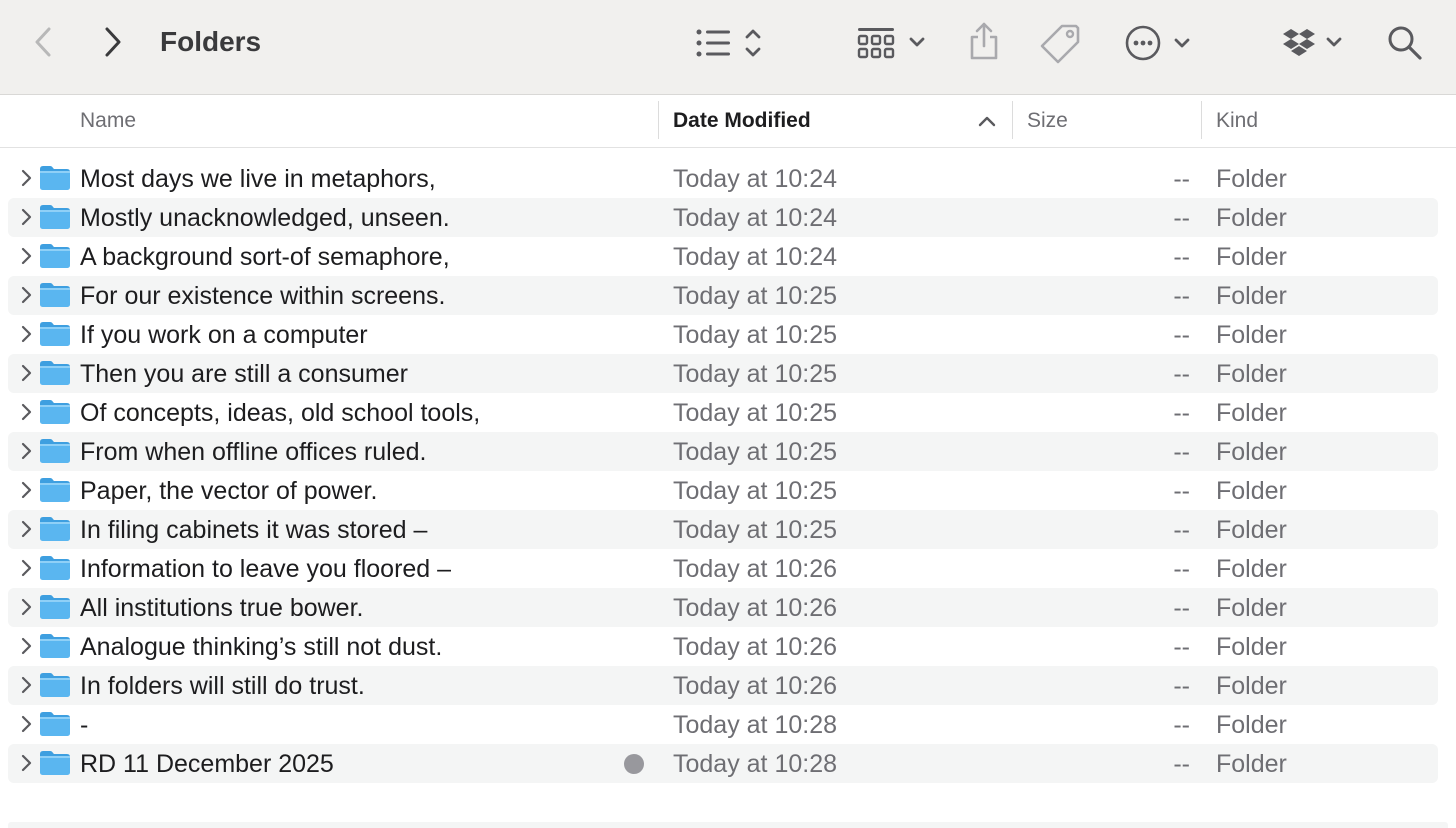 The image size is (1456, 828). I want to click on column-header-kind: Kind, so click(1237, 121).